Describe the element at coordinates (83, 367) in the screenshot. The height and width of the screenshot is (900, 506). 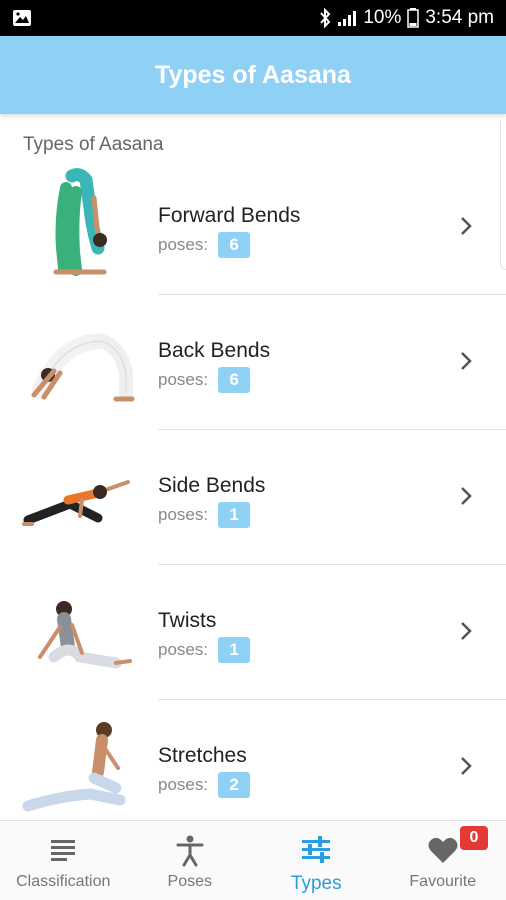
I see `back-bend-pose-image` at that location.